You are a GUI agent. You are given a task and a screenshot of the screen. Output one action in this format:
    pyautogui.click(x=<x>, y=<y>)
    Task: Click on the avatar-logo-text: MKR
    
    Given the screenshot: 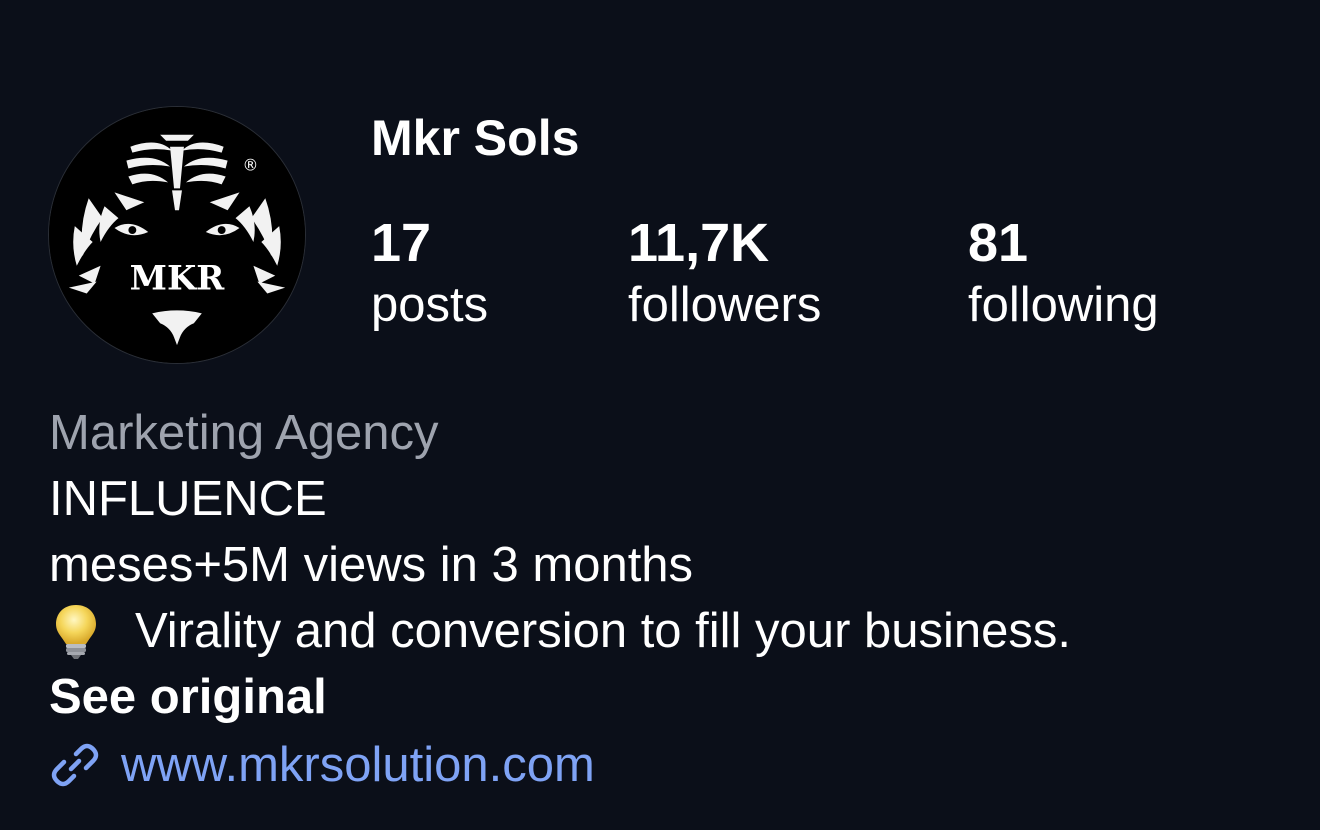 What is the action you would take?
    pyautogui.click(x=178, y=278)
    